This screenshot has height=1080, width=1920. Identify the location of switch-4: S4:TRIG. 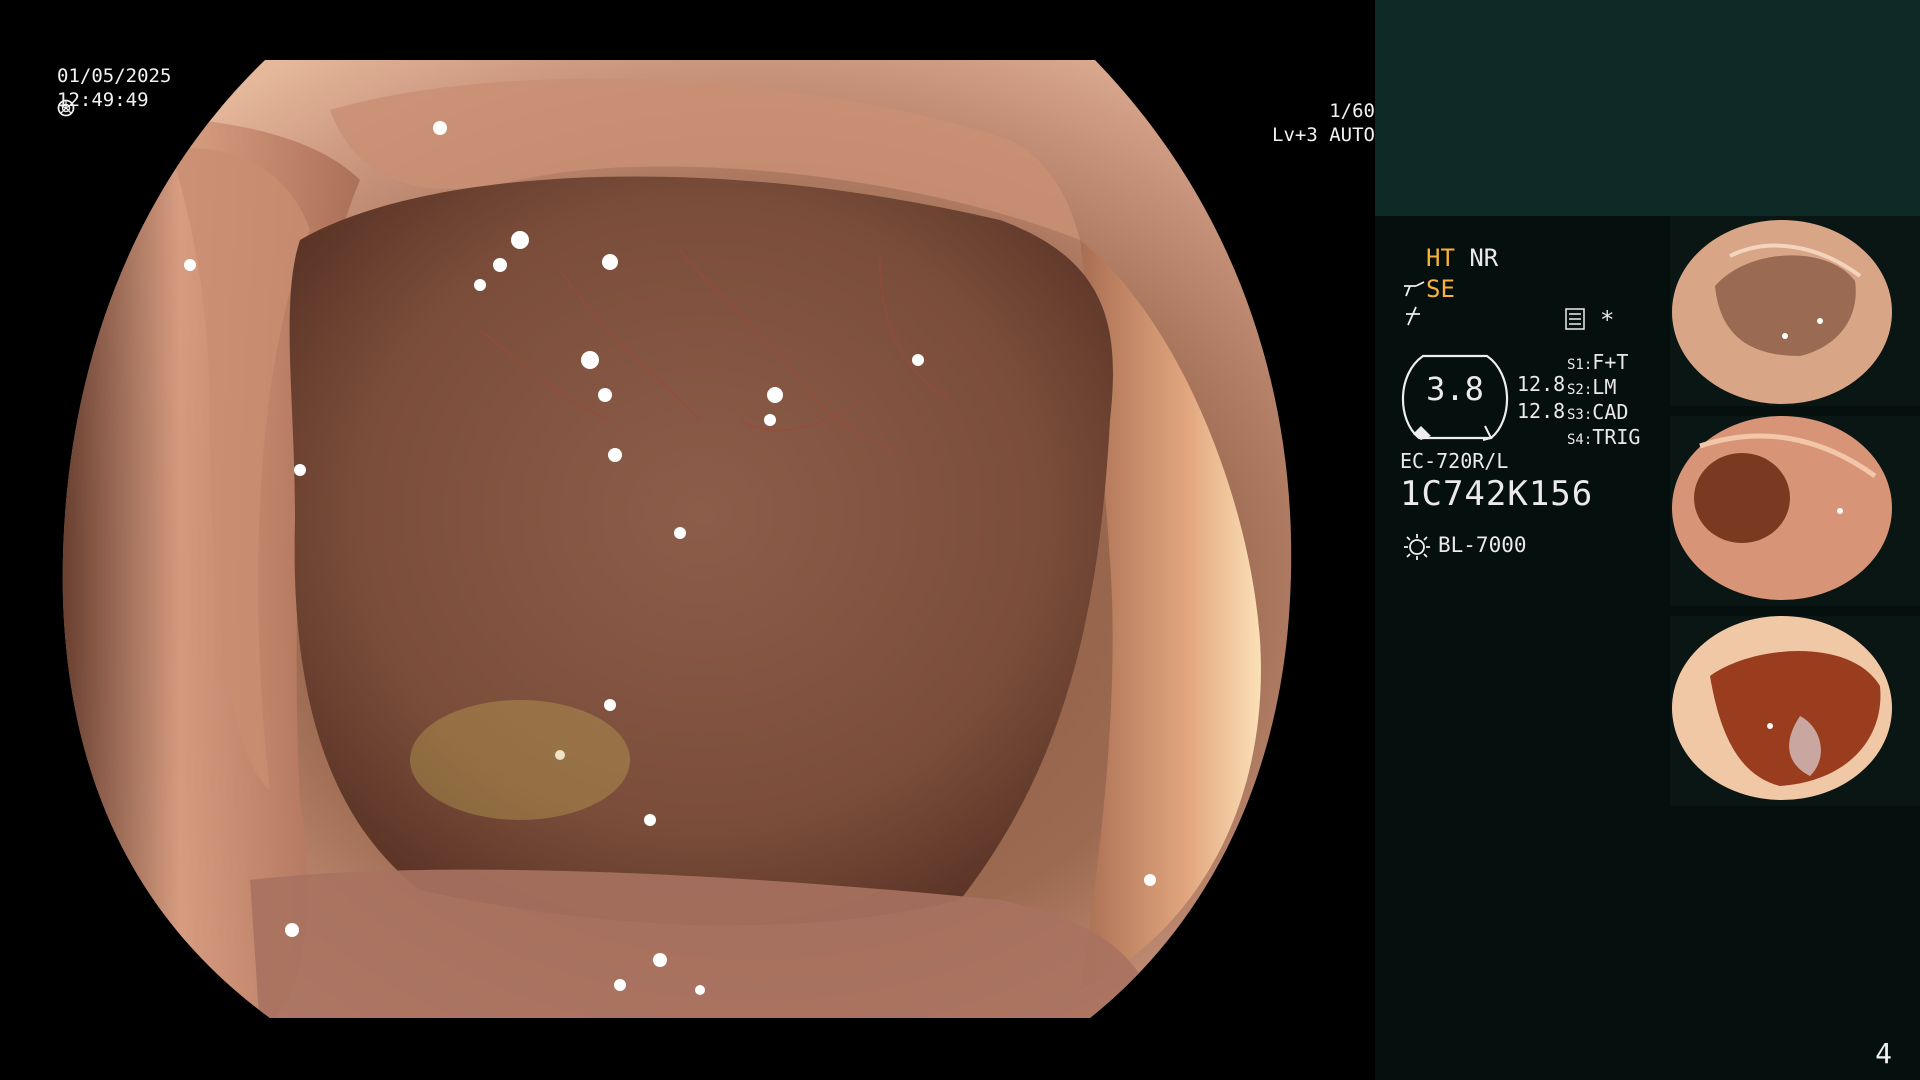
(1604, 437).